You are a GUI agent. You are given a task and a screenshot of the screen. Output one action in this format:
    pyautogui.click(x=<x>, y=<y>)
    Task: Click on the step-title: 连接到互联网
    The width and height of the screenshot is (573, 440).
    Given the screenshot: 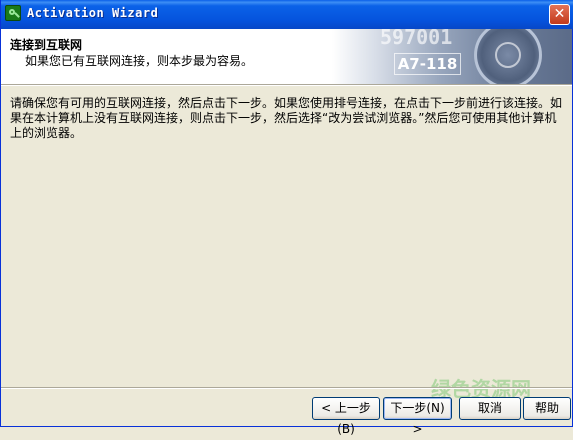 What is the action you would take?
    pyautogui.click(x=46, y=45)
    